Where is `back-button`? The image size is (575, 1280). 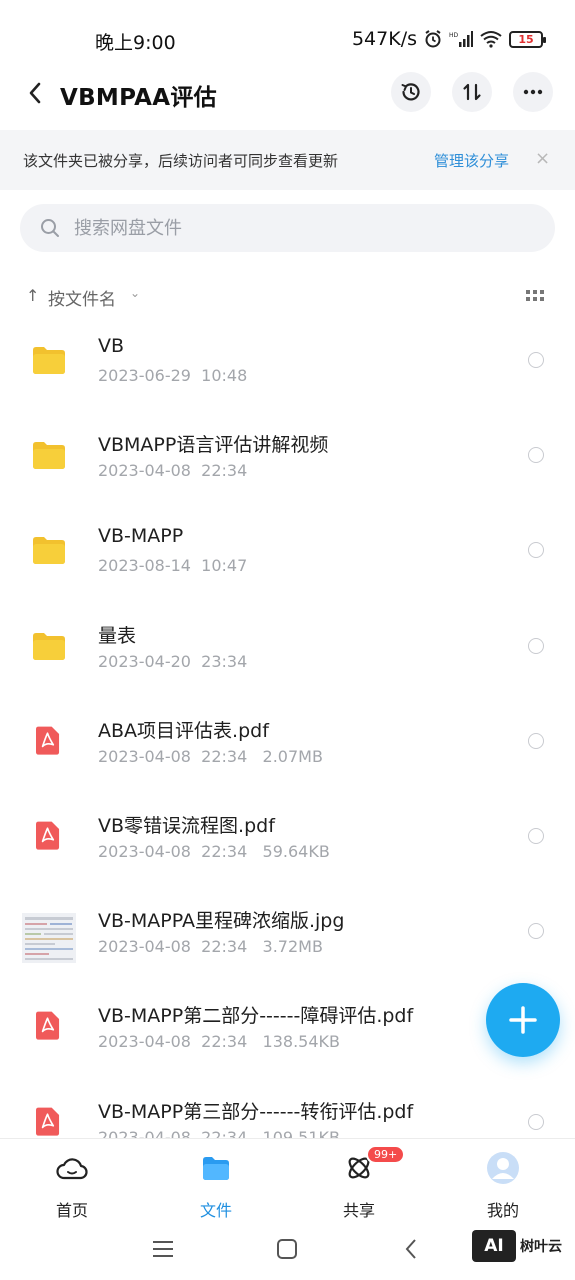 back-button is located at coordinates (35, 93).